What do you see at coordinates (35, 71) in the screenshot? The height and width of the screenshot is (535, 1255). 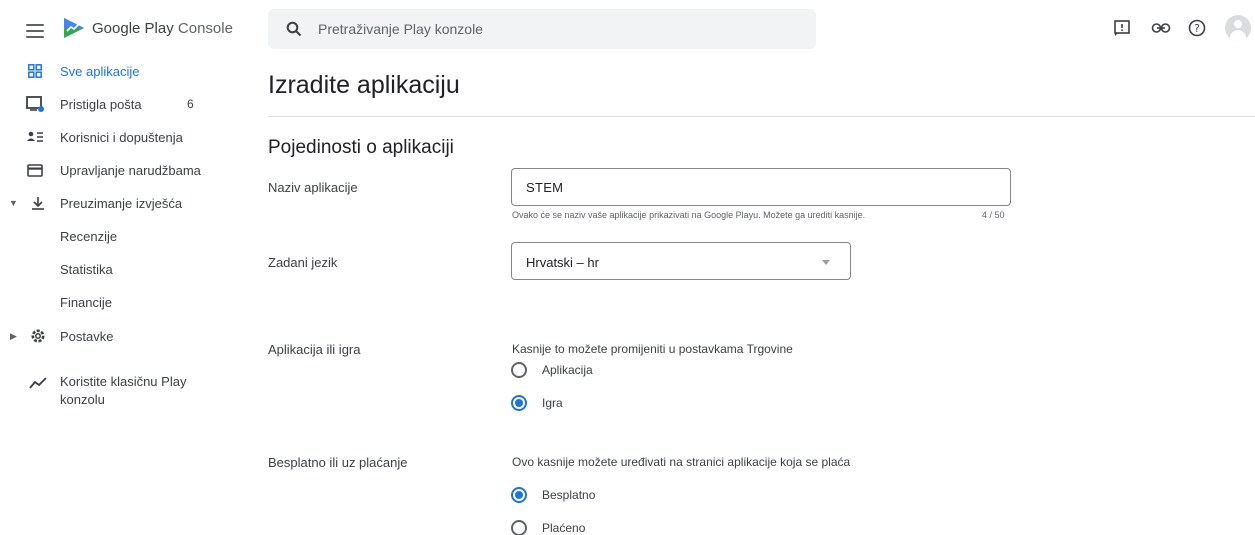 I see `apps-grid-icon` at bounding box center [35, 71].